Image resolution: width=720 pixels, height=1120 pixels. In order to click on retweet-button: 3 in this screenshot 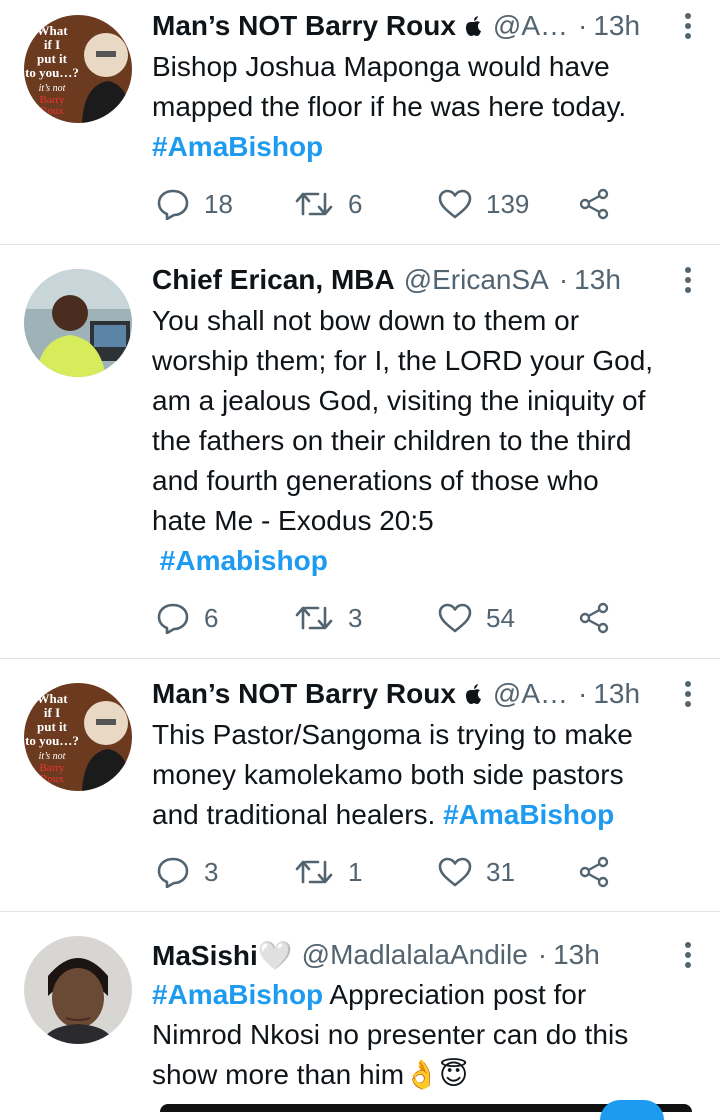, I will do `click(328, 618)`.